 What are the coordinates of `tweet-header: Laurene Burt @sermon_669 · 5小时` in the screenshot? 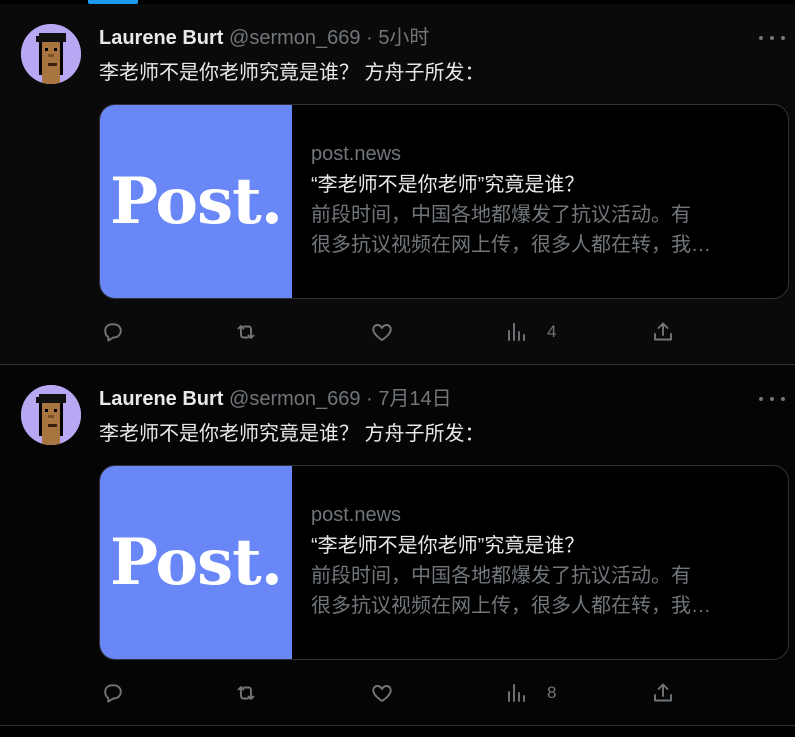 It's located at (264, 38).